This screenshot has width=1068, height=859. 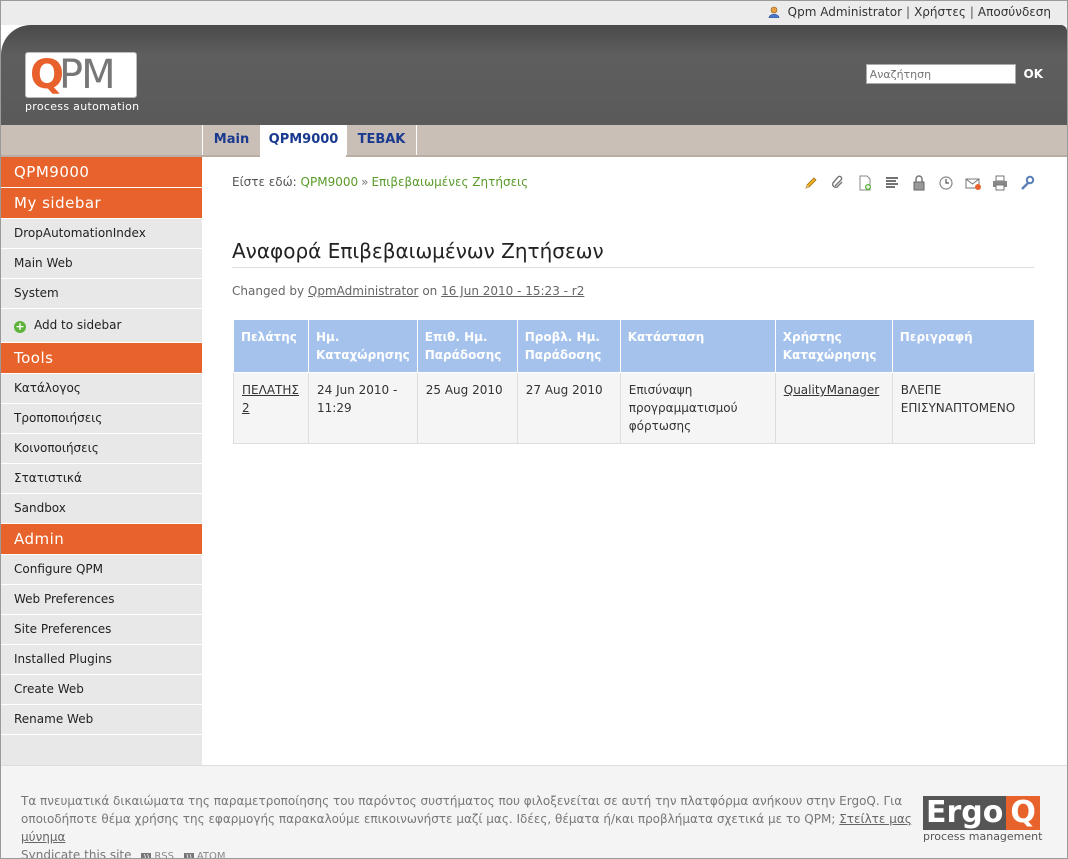 I want to click on sidebar-item-notifications: Κοινοποιήσεις, so click(x=101, y=449).